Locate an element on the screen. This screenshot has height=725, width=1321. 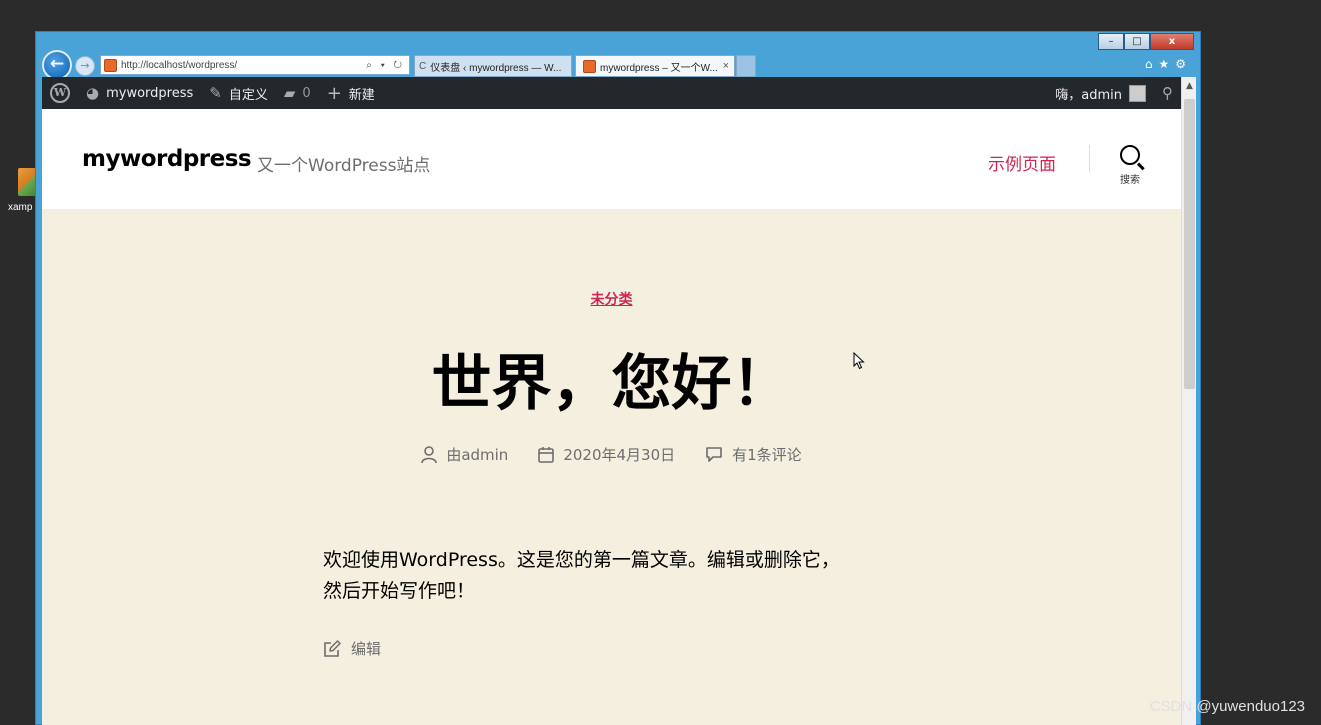
post-author: 由admin is located at coordinates (464, 454).